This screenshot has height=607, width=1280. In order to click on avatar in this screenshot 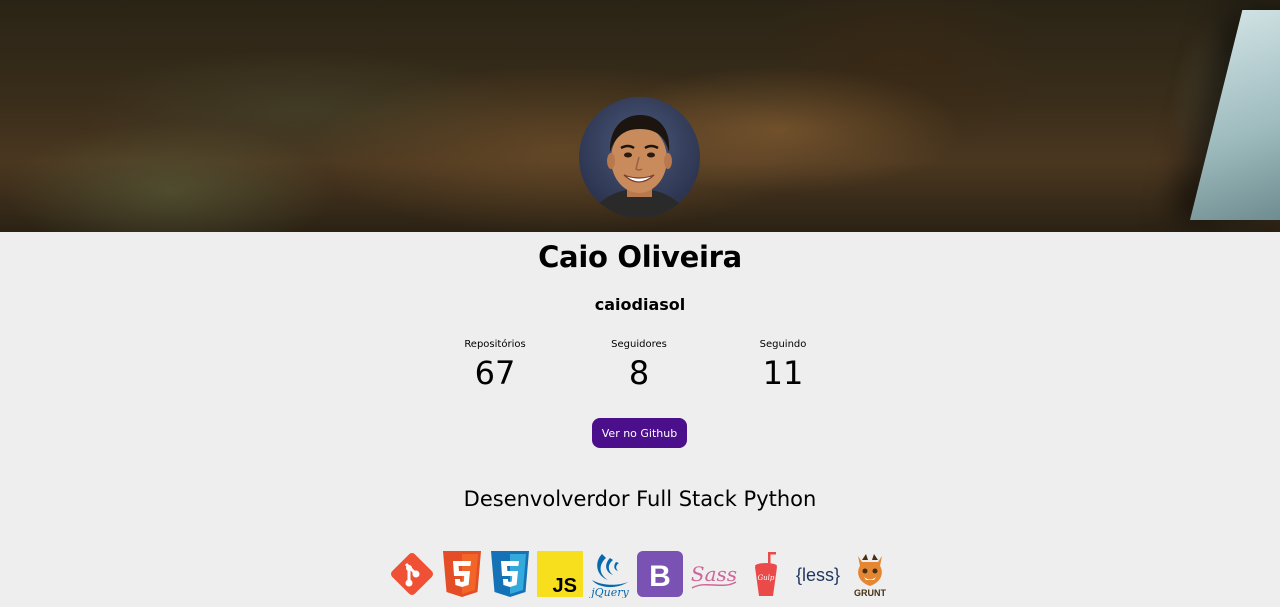, I will do `click(639, 157)`.